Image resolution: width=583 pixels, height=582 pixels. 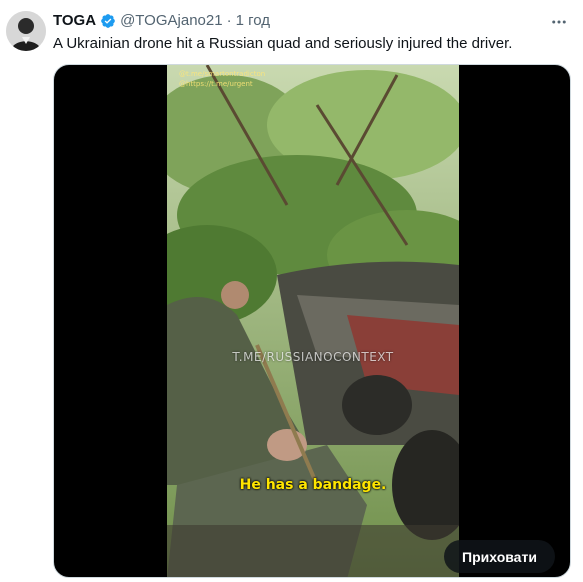 What do you see at coordinates (171, 21) in the screenshot?
I see `author-handle: @TOGAjano21` at bounding box center [171, 21].